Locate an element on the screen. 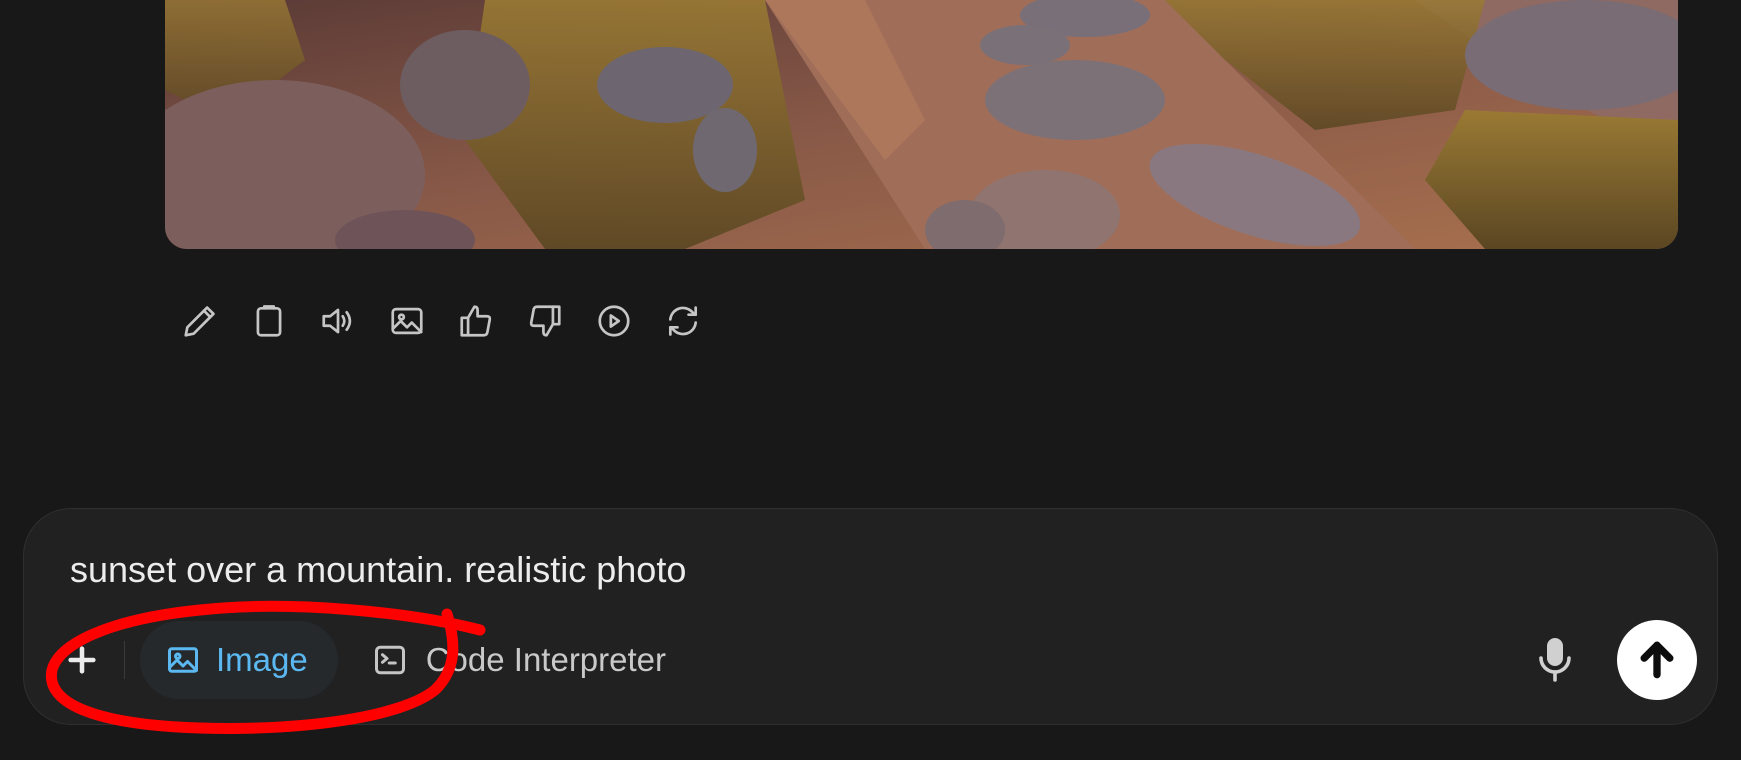 The image size is (1741, 760). regenerate-icon is located at coordinates (683, 321).